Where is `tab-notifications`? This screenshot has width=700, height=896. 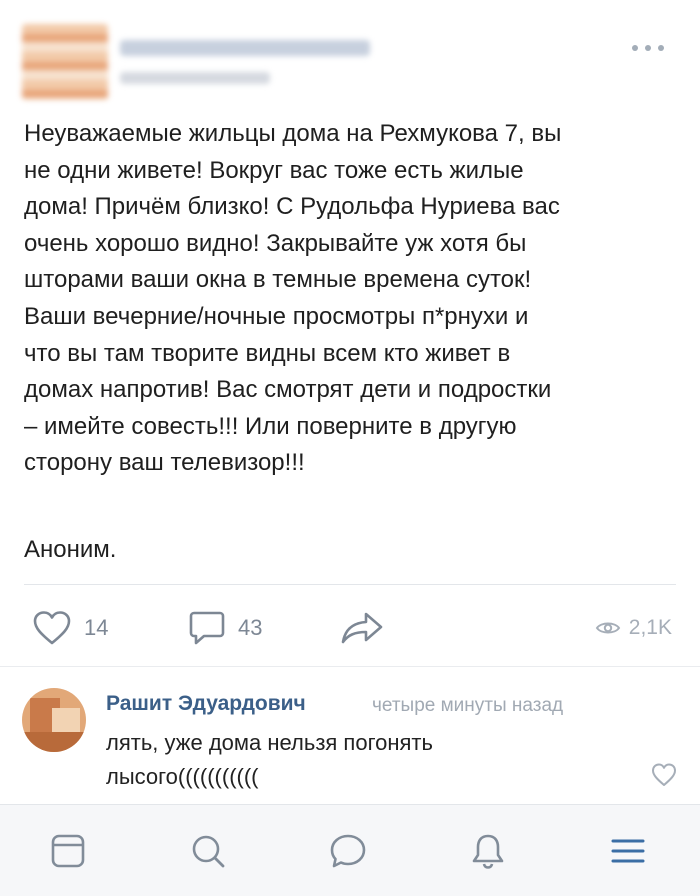 tab-notifications is located at coordinates (488, 851).